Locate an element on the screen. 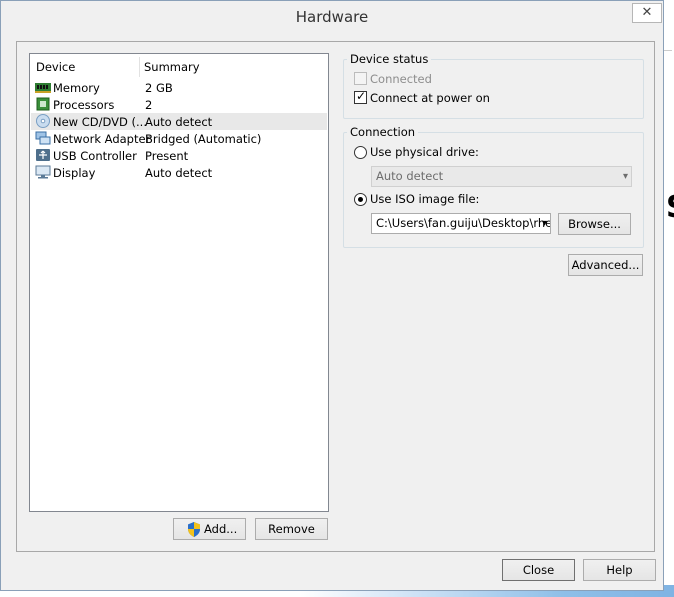 This screenshot has width=674, height=597. device-summary: 2 GB is located at coordinates (159, 88).